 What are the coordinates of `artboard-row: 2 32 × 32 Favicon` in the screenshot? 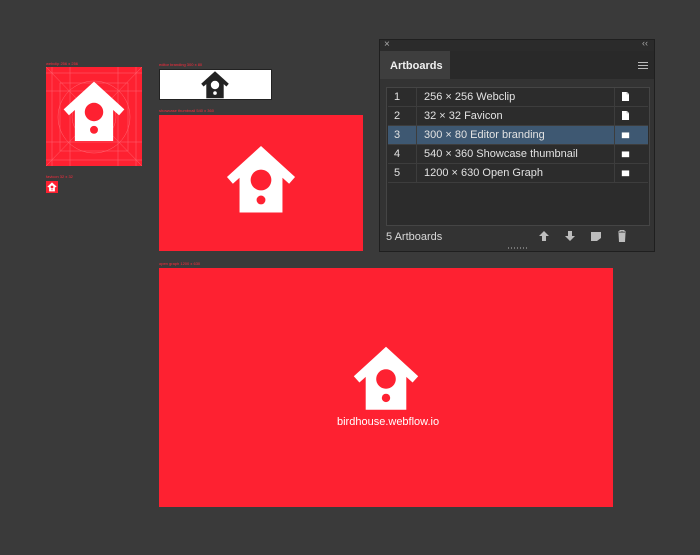 It's located at (518, 116).